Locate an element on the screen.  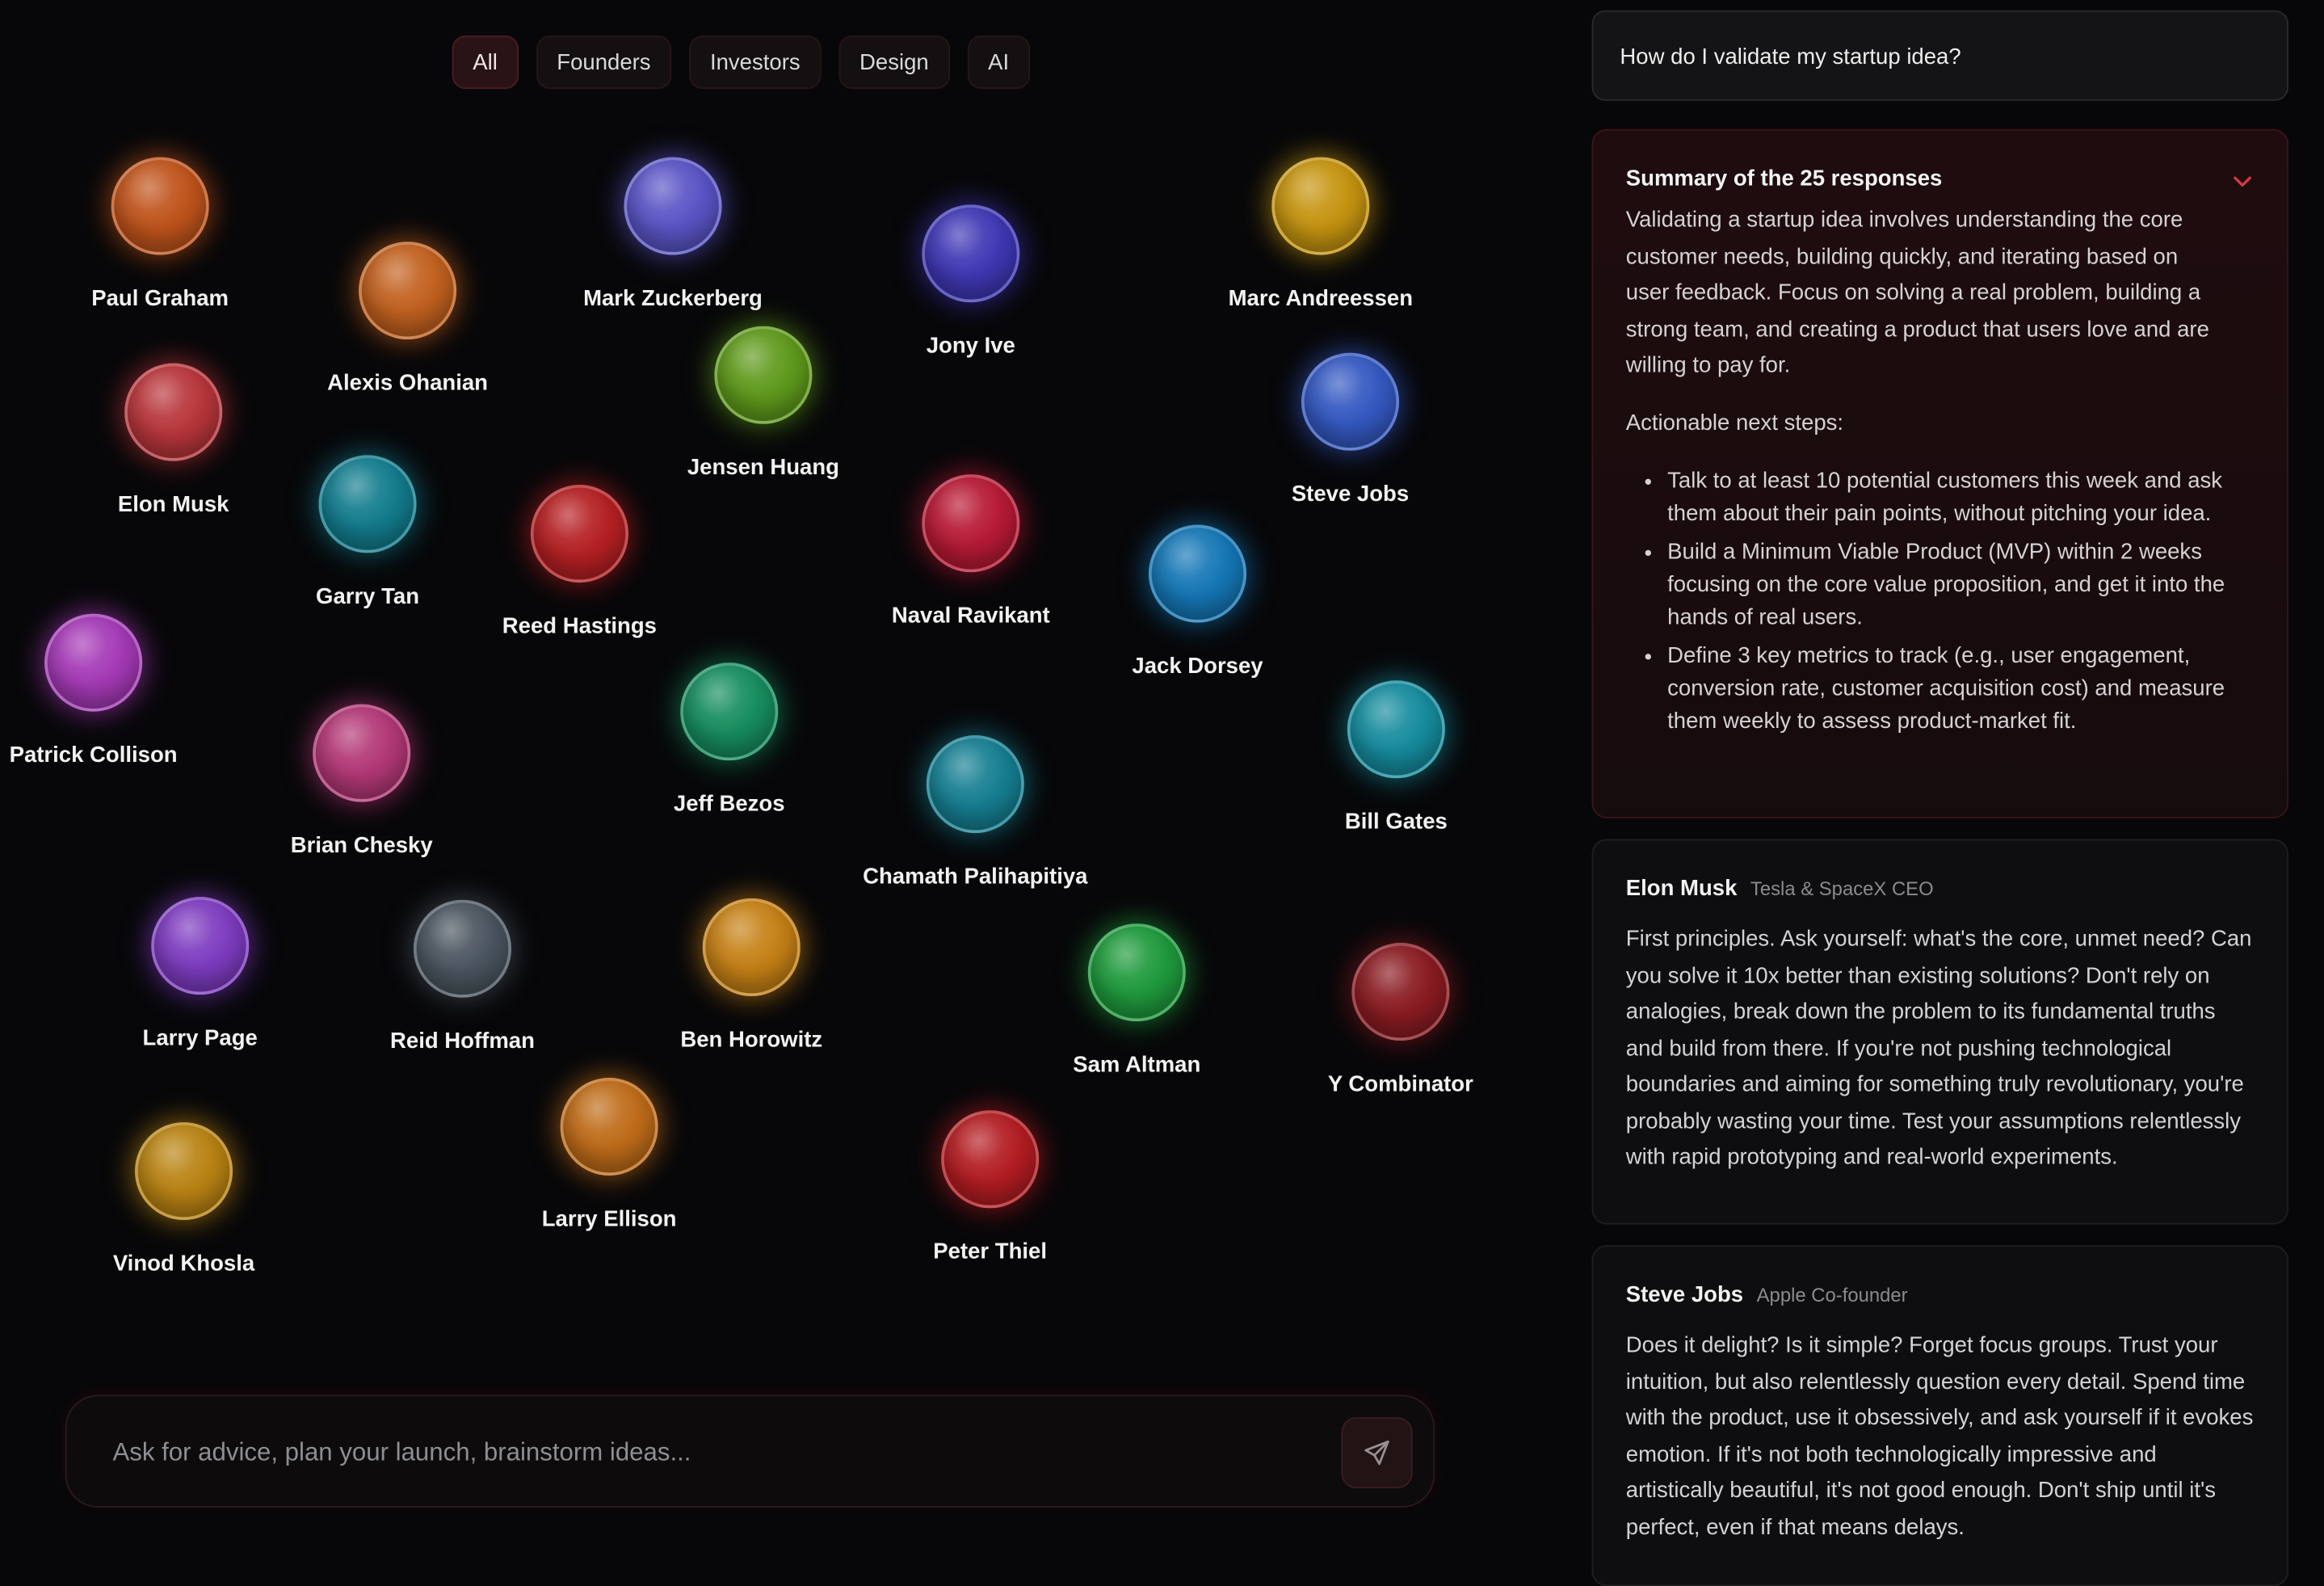
response-role: Tesla & SpaceX CEO is located at coordinates (1842, 888).